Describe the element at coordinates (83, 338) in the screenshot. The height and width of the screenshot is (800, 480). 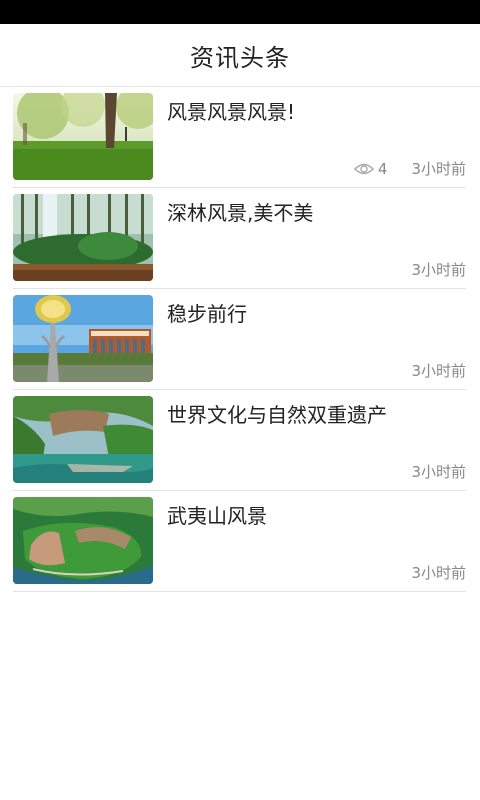
I see `campus-building-image` at that location.